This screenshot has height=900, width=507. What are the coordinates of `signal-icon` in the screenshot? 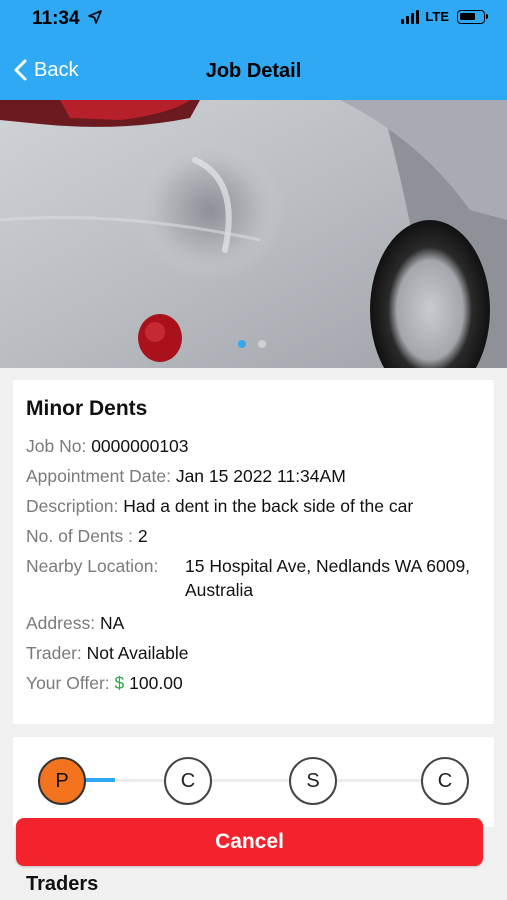 It's located at (410, 16).